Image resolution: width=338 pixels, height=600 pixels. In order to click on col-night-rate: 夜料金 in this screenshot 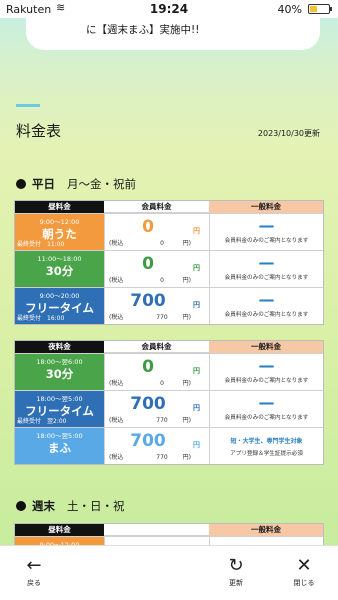, I will do `click(59, 347)`.